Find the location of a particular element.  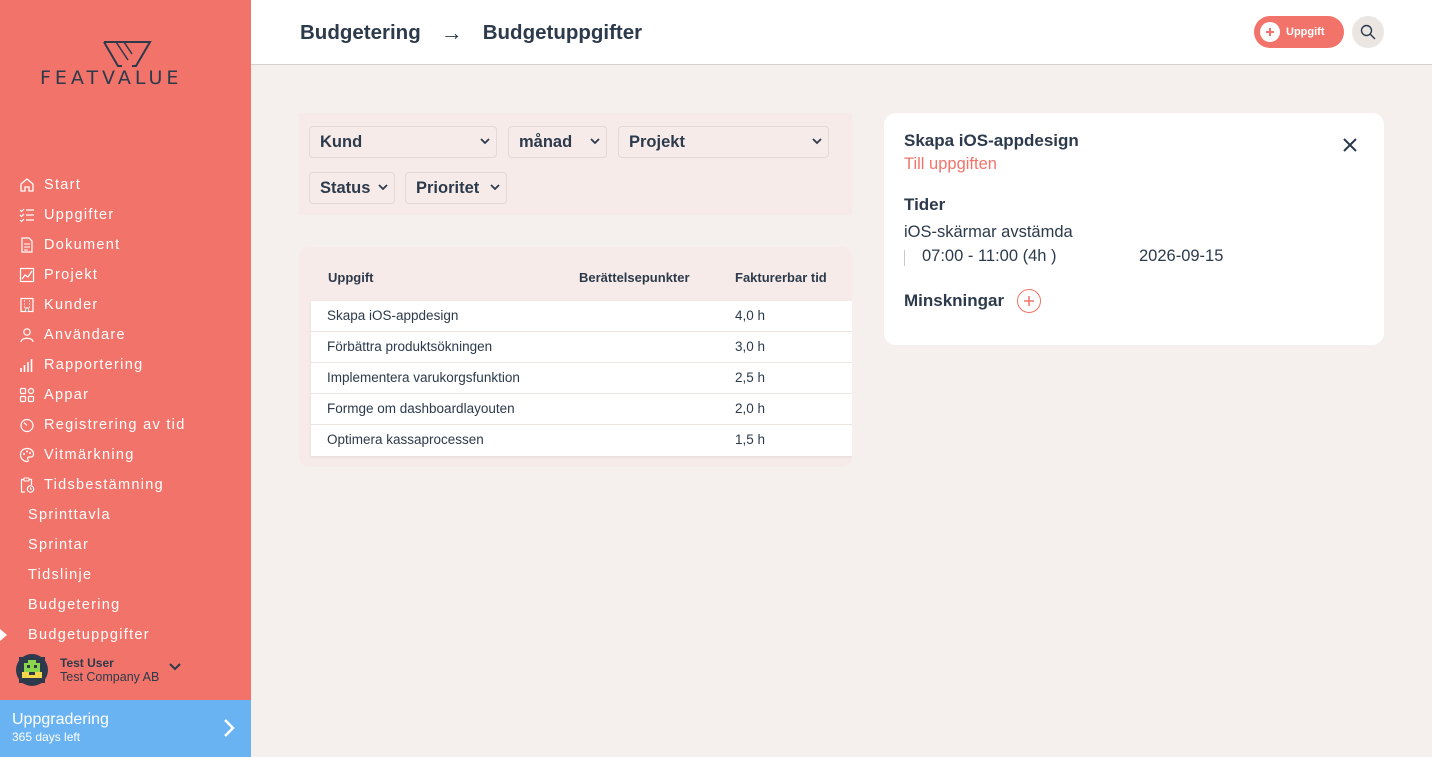

sidebar-item-vitmarkning: Vitmärkning is located at coordinates (125, 455).